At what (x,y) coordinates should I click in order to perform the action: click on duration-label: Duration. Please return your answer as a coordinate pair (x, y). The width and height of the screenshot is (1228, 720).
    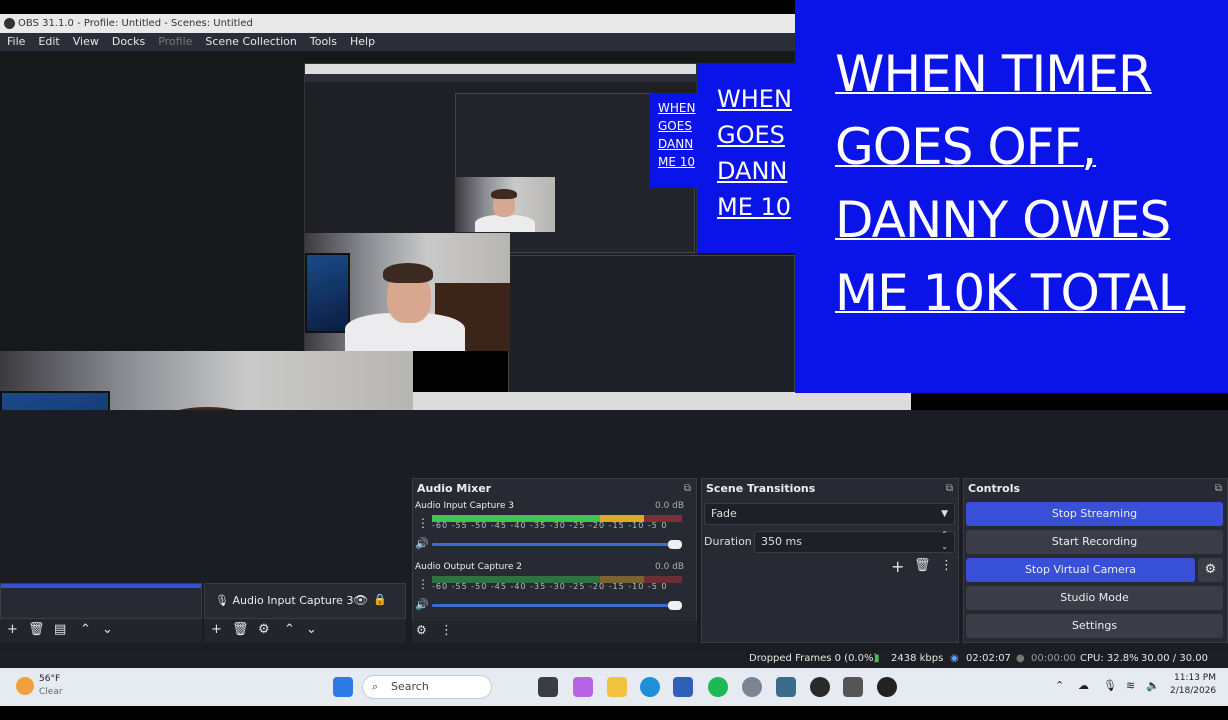
    Looking at the image, I should click on (728, 541).